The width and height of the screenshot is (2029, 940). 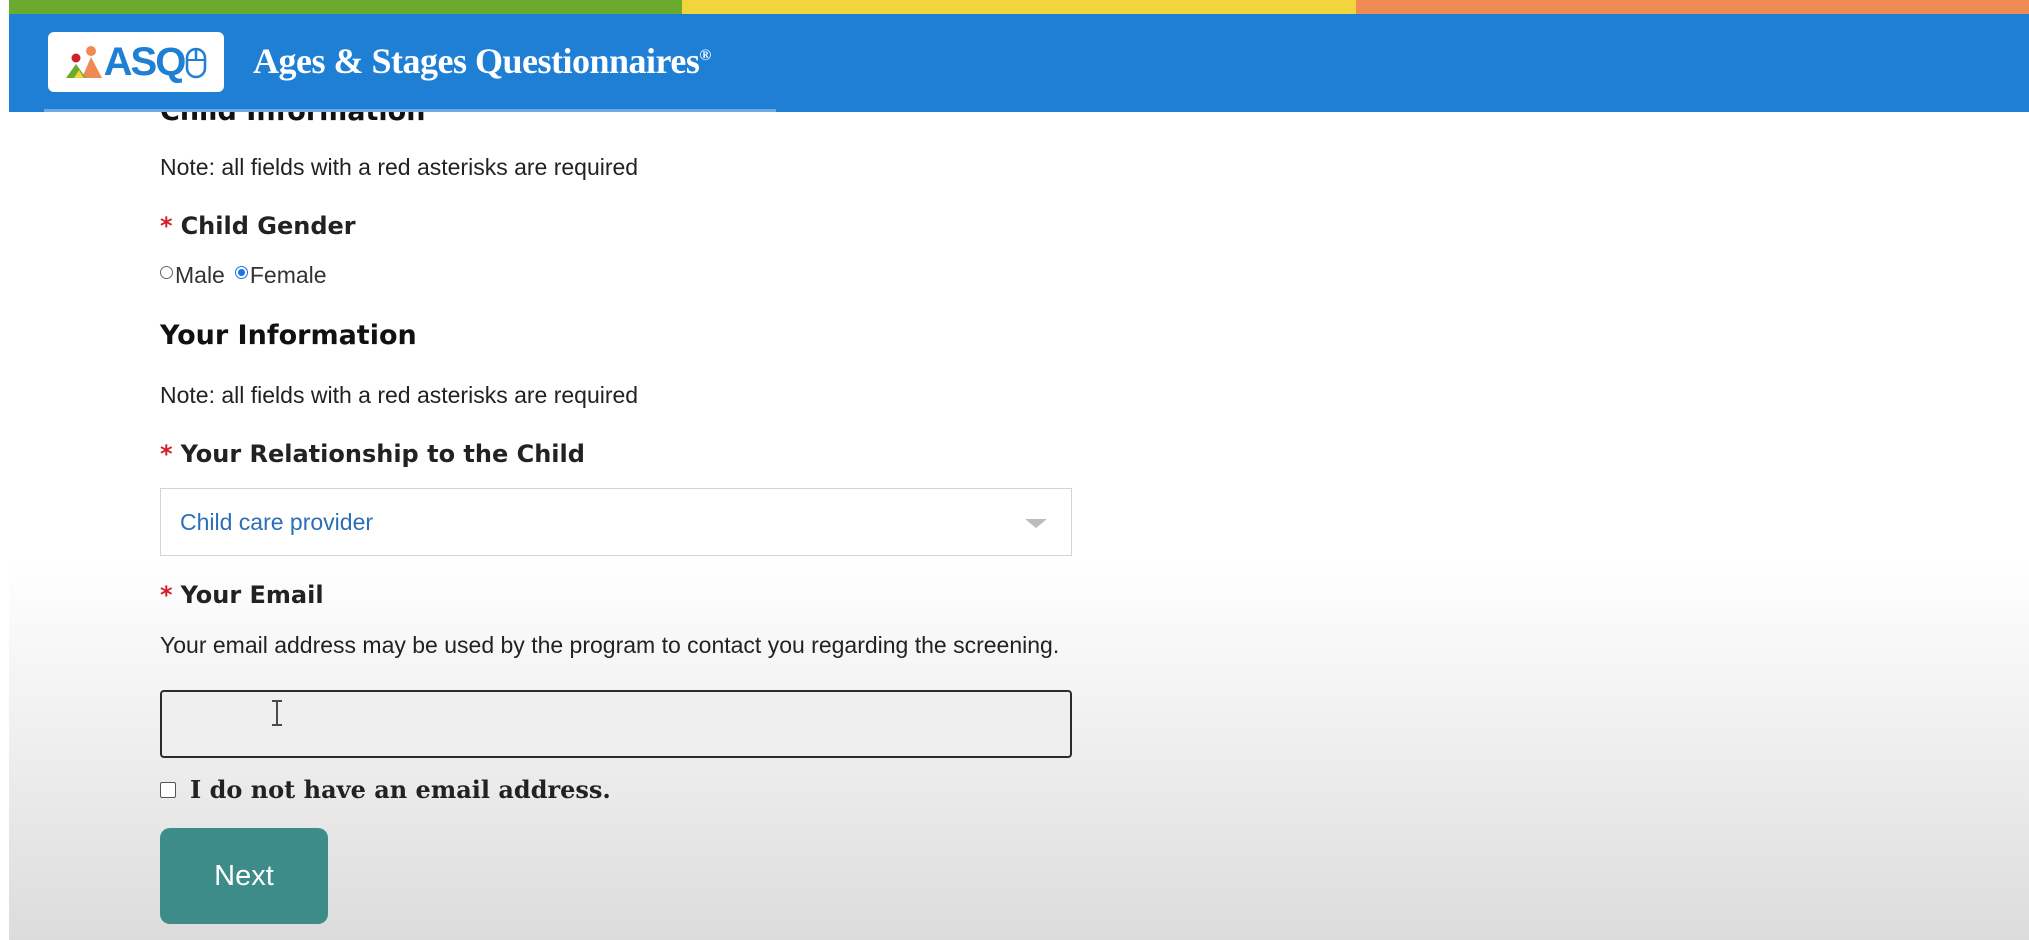 I want to click on color-stripe, so click(x=1019, y=7).